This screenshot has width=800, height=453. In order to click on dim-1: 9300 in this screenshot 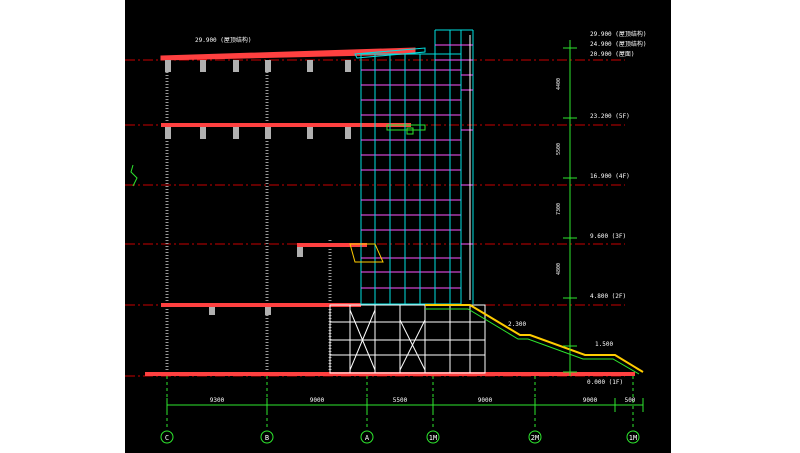, I will do `click(217, 400)`.